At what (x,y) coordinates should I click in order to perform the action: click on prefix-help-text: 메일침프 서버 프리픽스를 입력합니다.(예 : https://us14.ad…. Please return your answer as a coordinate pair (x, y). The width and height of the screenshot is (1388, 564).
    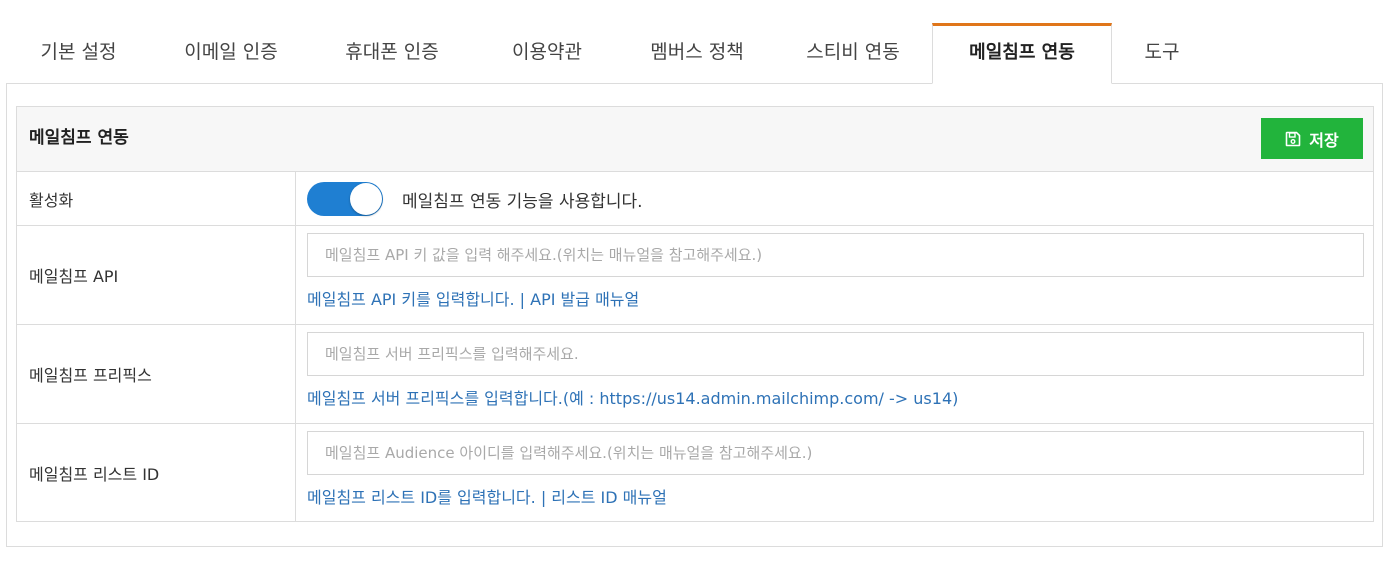
    Looking at the image, I should click on (835, 397).